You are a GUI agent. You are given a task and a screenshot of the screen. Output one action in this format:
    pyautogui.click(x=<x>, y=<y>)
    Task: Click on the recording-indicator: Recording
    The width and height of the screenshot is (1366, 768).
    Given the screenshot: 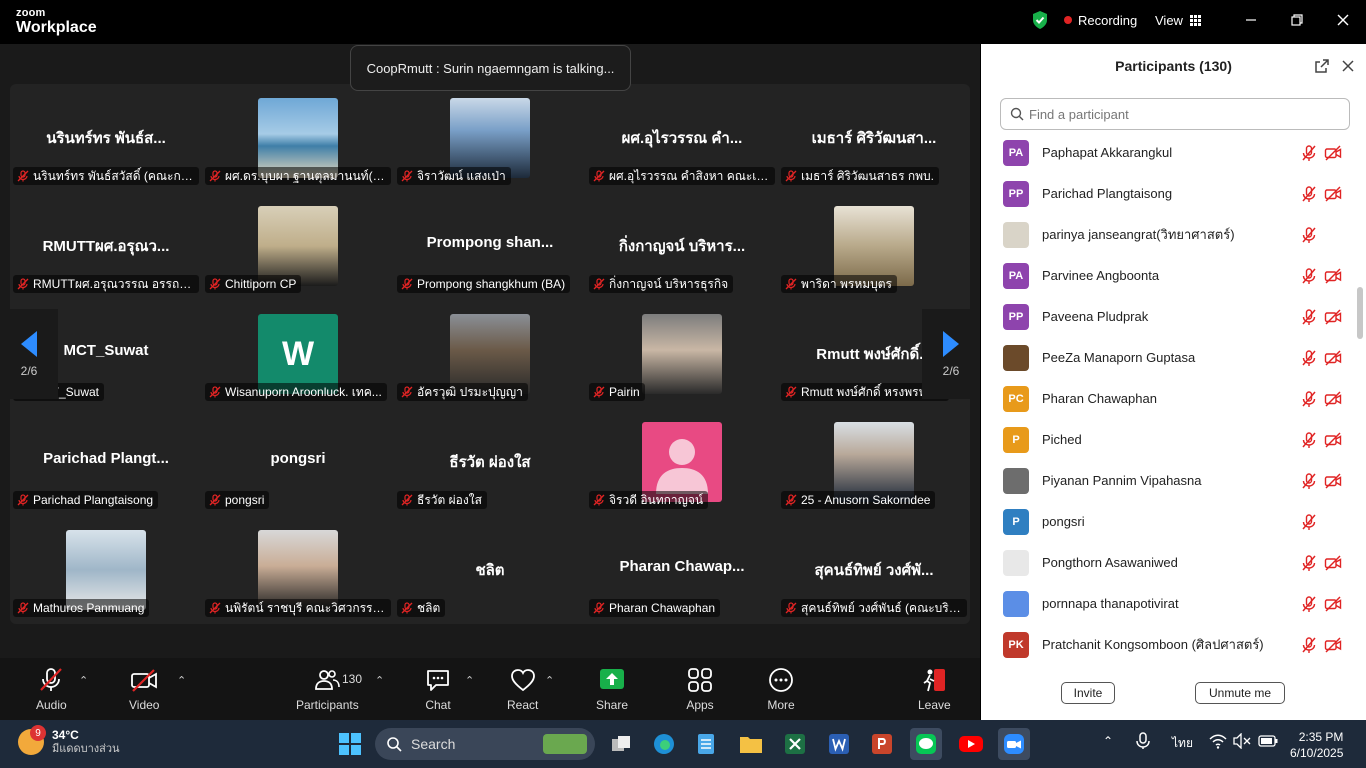 What is the action you would take?
    pyautogui.click(x=1100, y=20)
    